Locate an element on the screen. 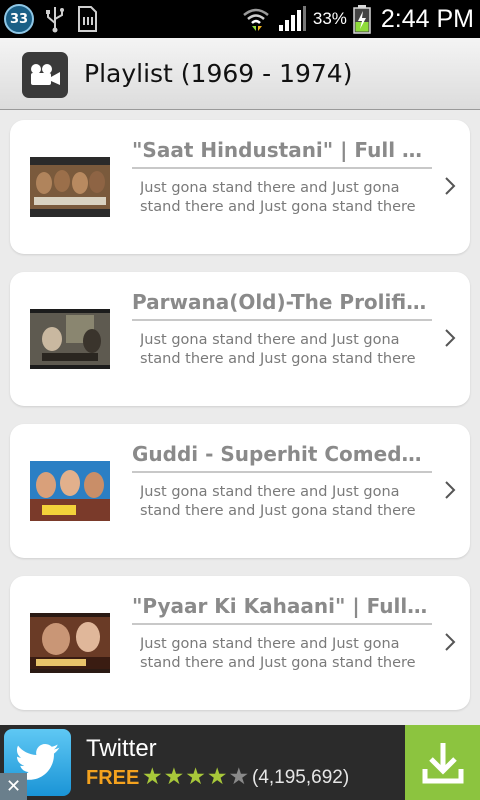  action-bar: Playlist (1969 - 1974) is located at coordinates (240, 74).